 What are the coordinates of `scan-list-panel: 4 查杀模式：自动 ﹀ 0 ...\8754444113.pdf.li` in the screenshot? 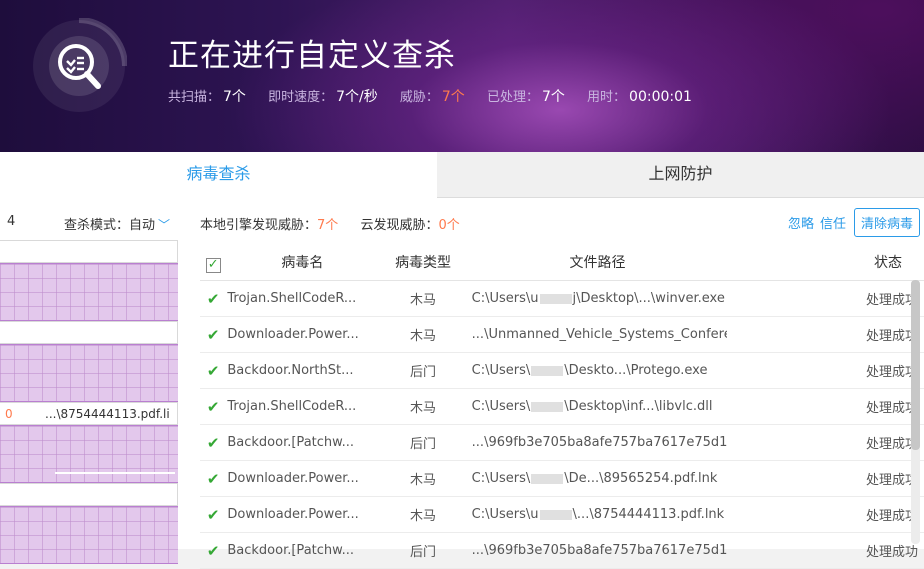 It's located at (95, 381).